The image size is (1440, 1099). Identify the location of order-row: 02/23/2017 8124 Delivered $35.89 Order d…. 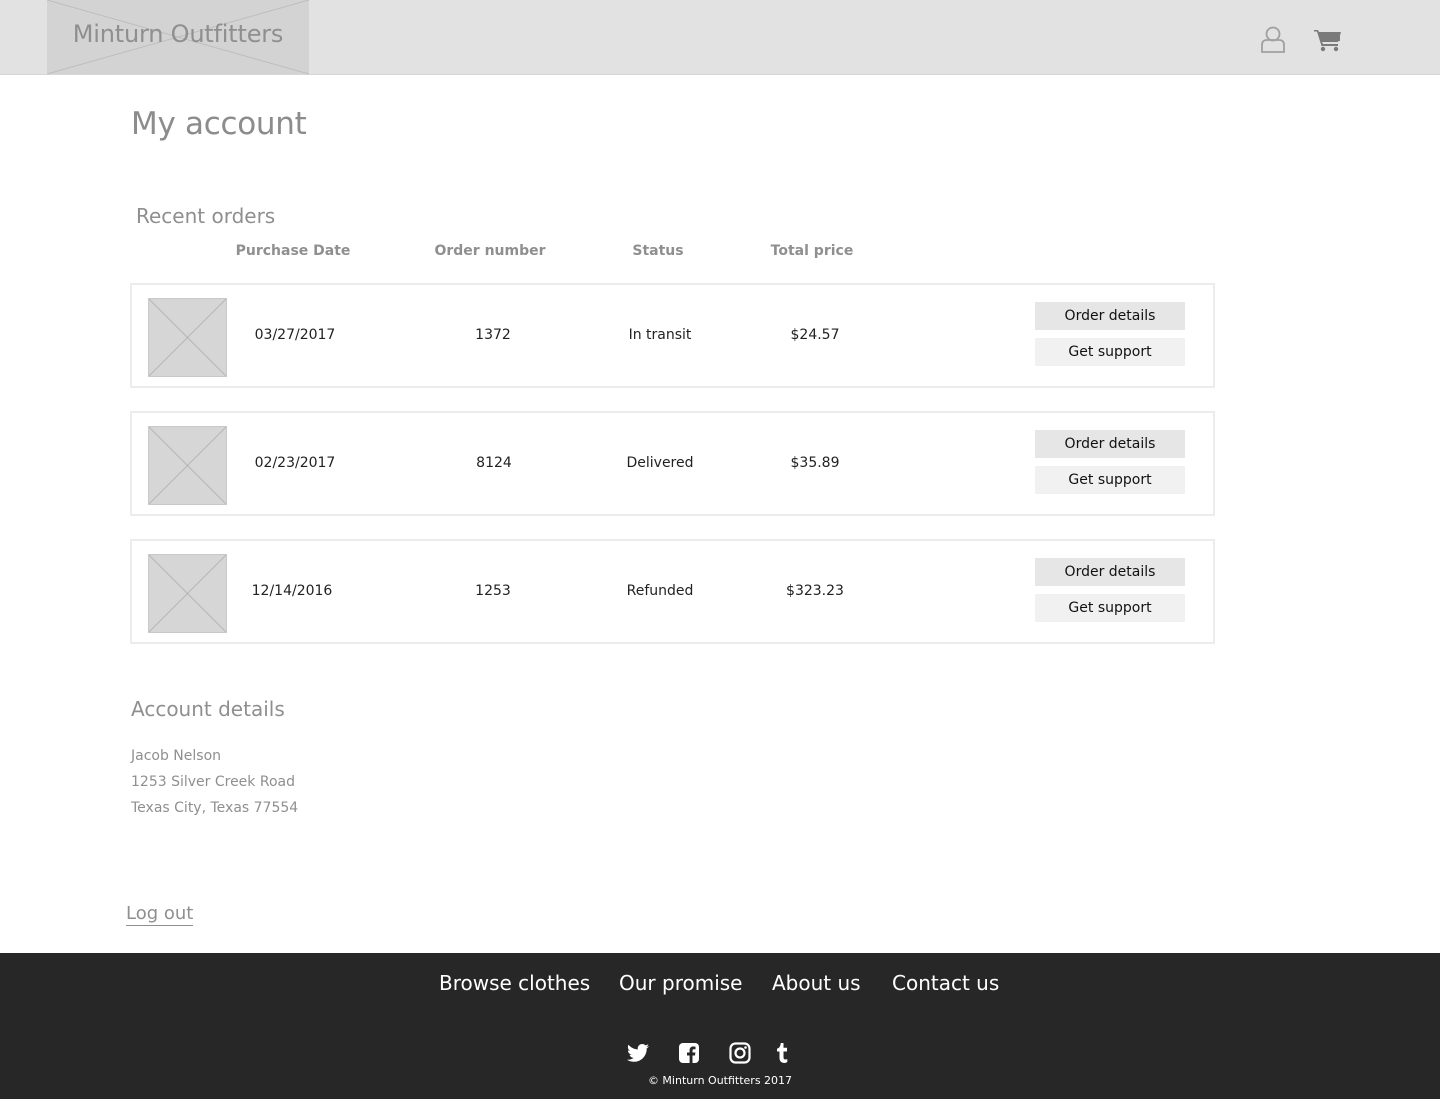
(672, 463).